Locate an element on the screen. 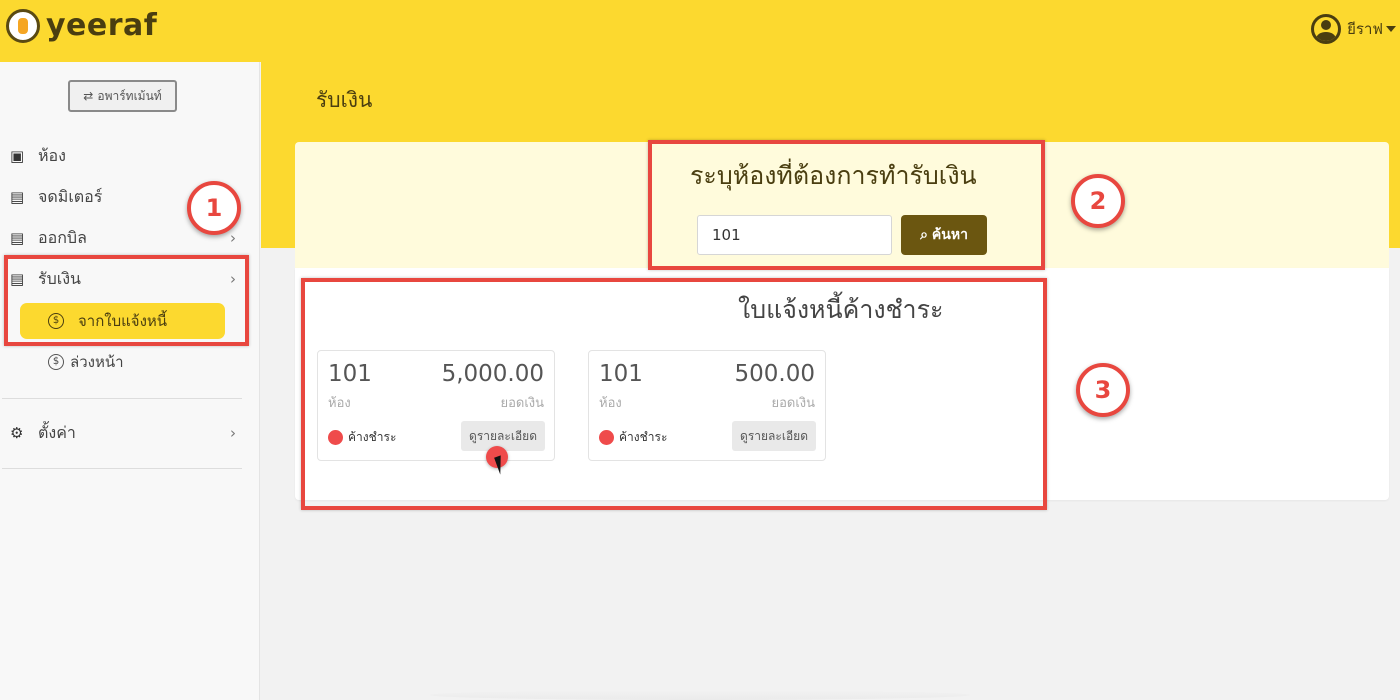 The width and height of the screenshot is (1400, 700). sidebar-item-settings: ⚙ ตั้งค่า › is located at coordinates (130, 433).